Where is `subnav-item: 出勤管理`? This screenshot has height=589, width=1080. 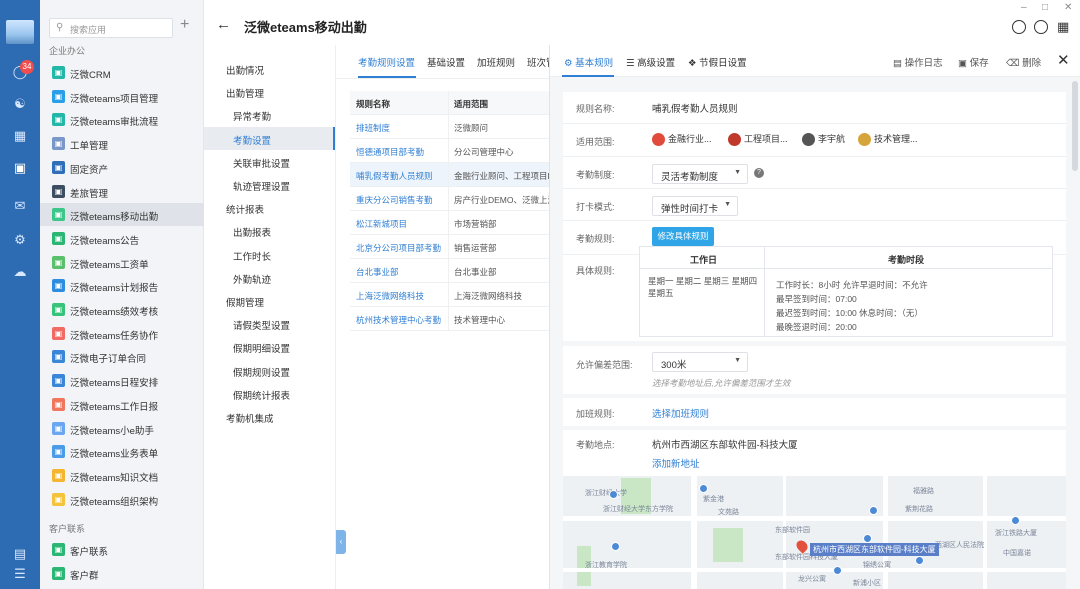 subnav-item: 出勤管理 is located at coordinates (269, 91).